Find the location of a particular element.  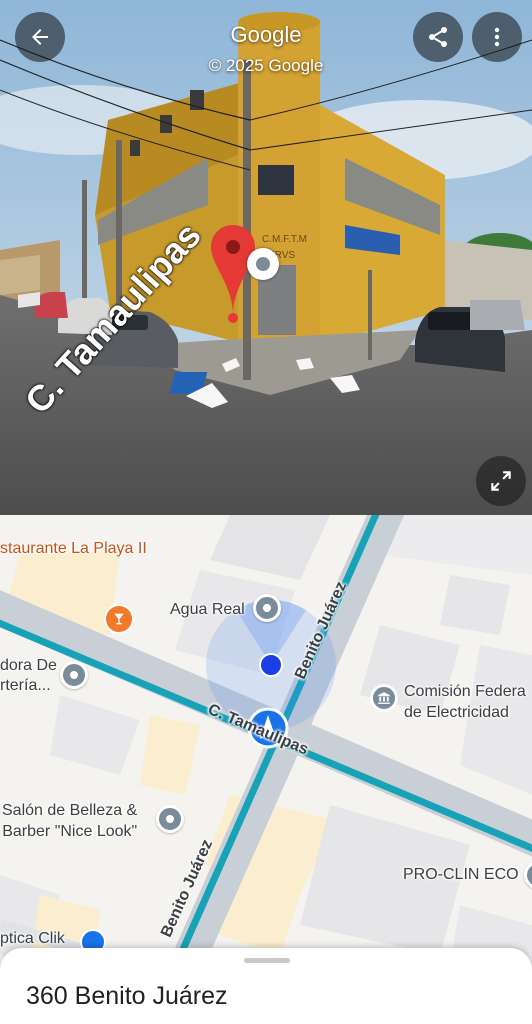

more-options-button is located at coordinates (497, 37).